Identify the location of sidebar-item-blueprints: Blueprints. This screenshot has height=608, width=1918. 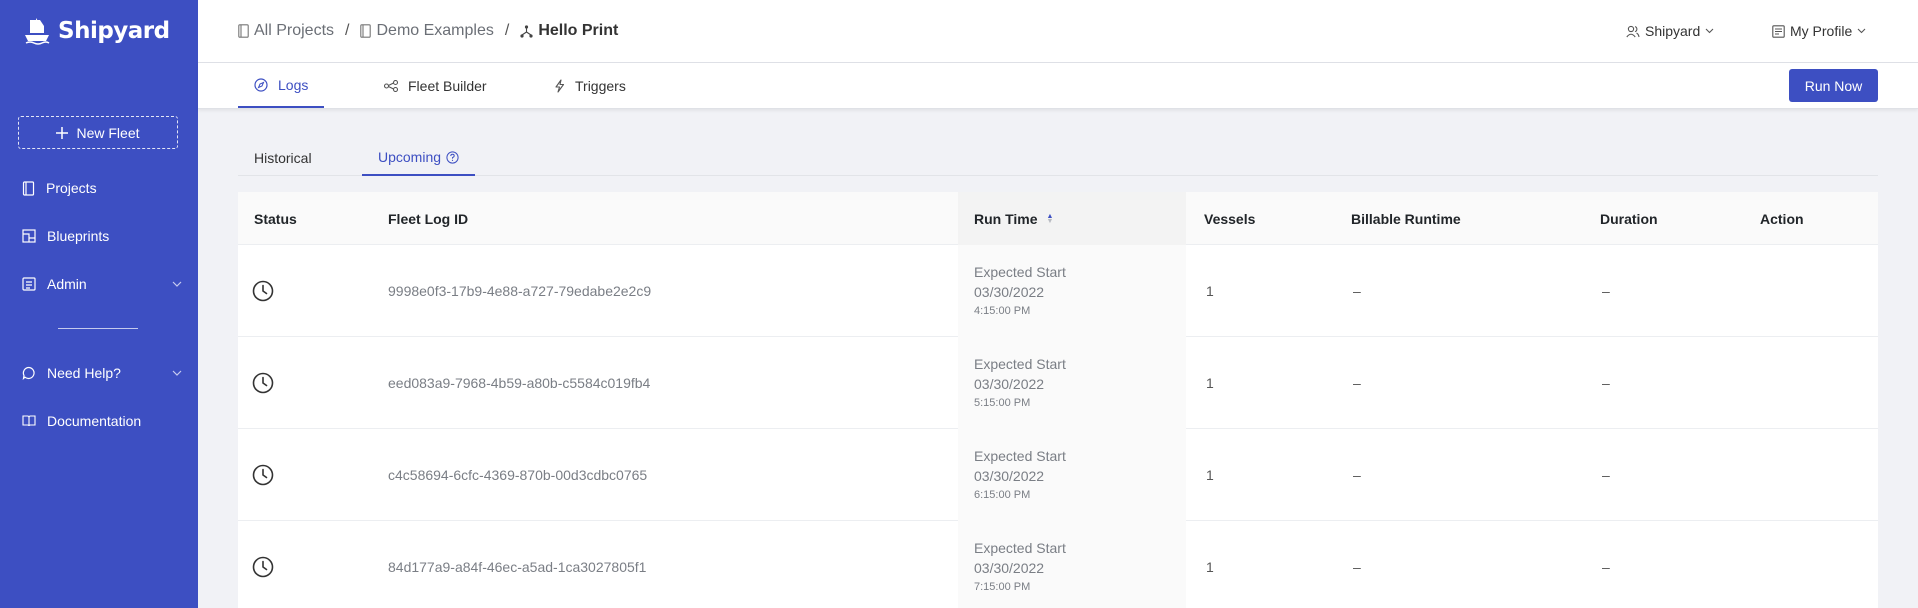
(102, 236).